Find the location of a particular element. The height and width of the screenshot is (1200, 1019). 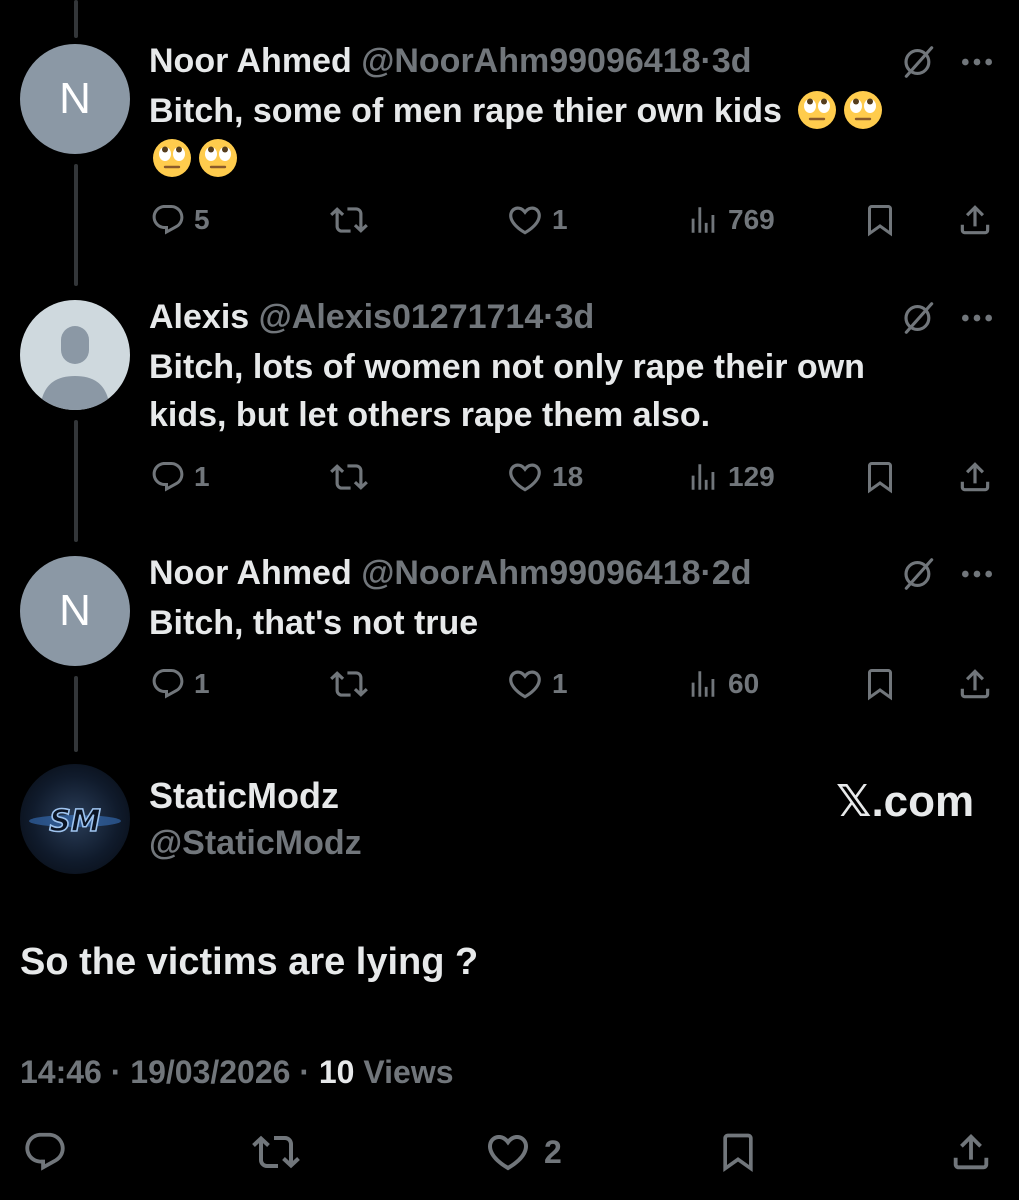

staticmodz-logo: SM is located at coordinates (75, 821).